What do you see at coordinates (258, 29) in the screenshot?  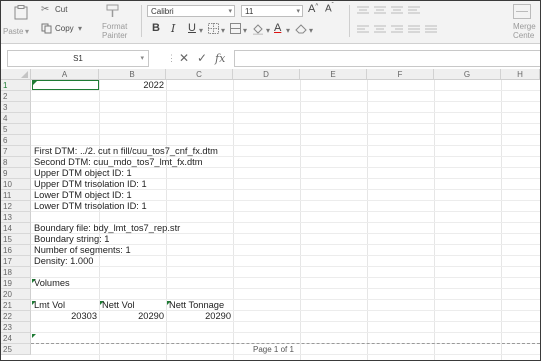 I see `fill-color-icon` at bounding box center [258, 29].